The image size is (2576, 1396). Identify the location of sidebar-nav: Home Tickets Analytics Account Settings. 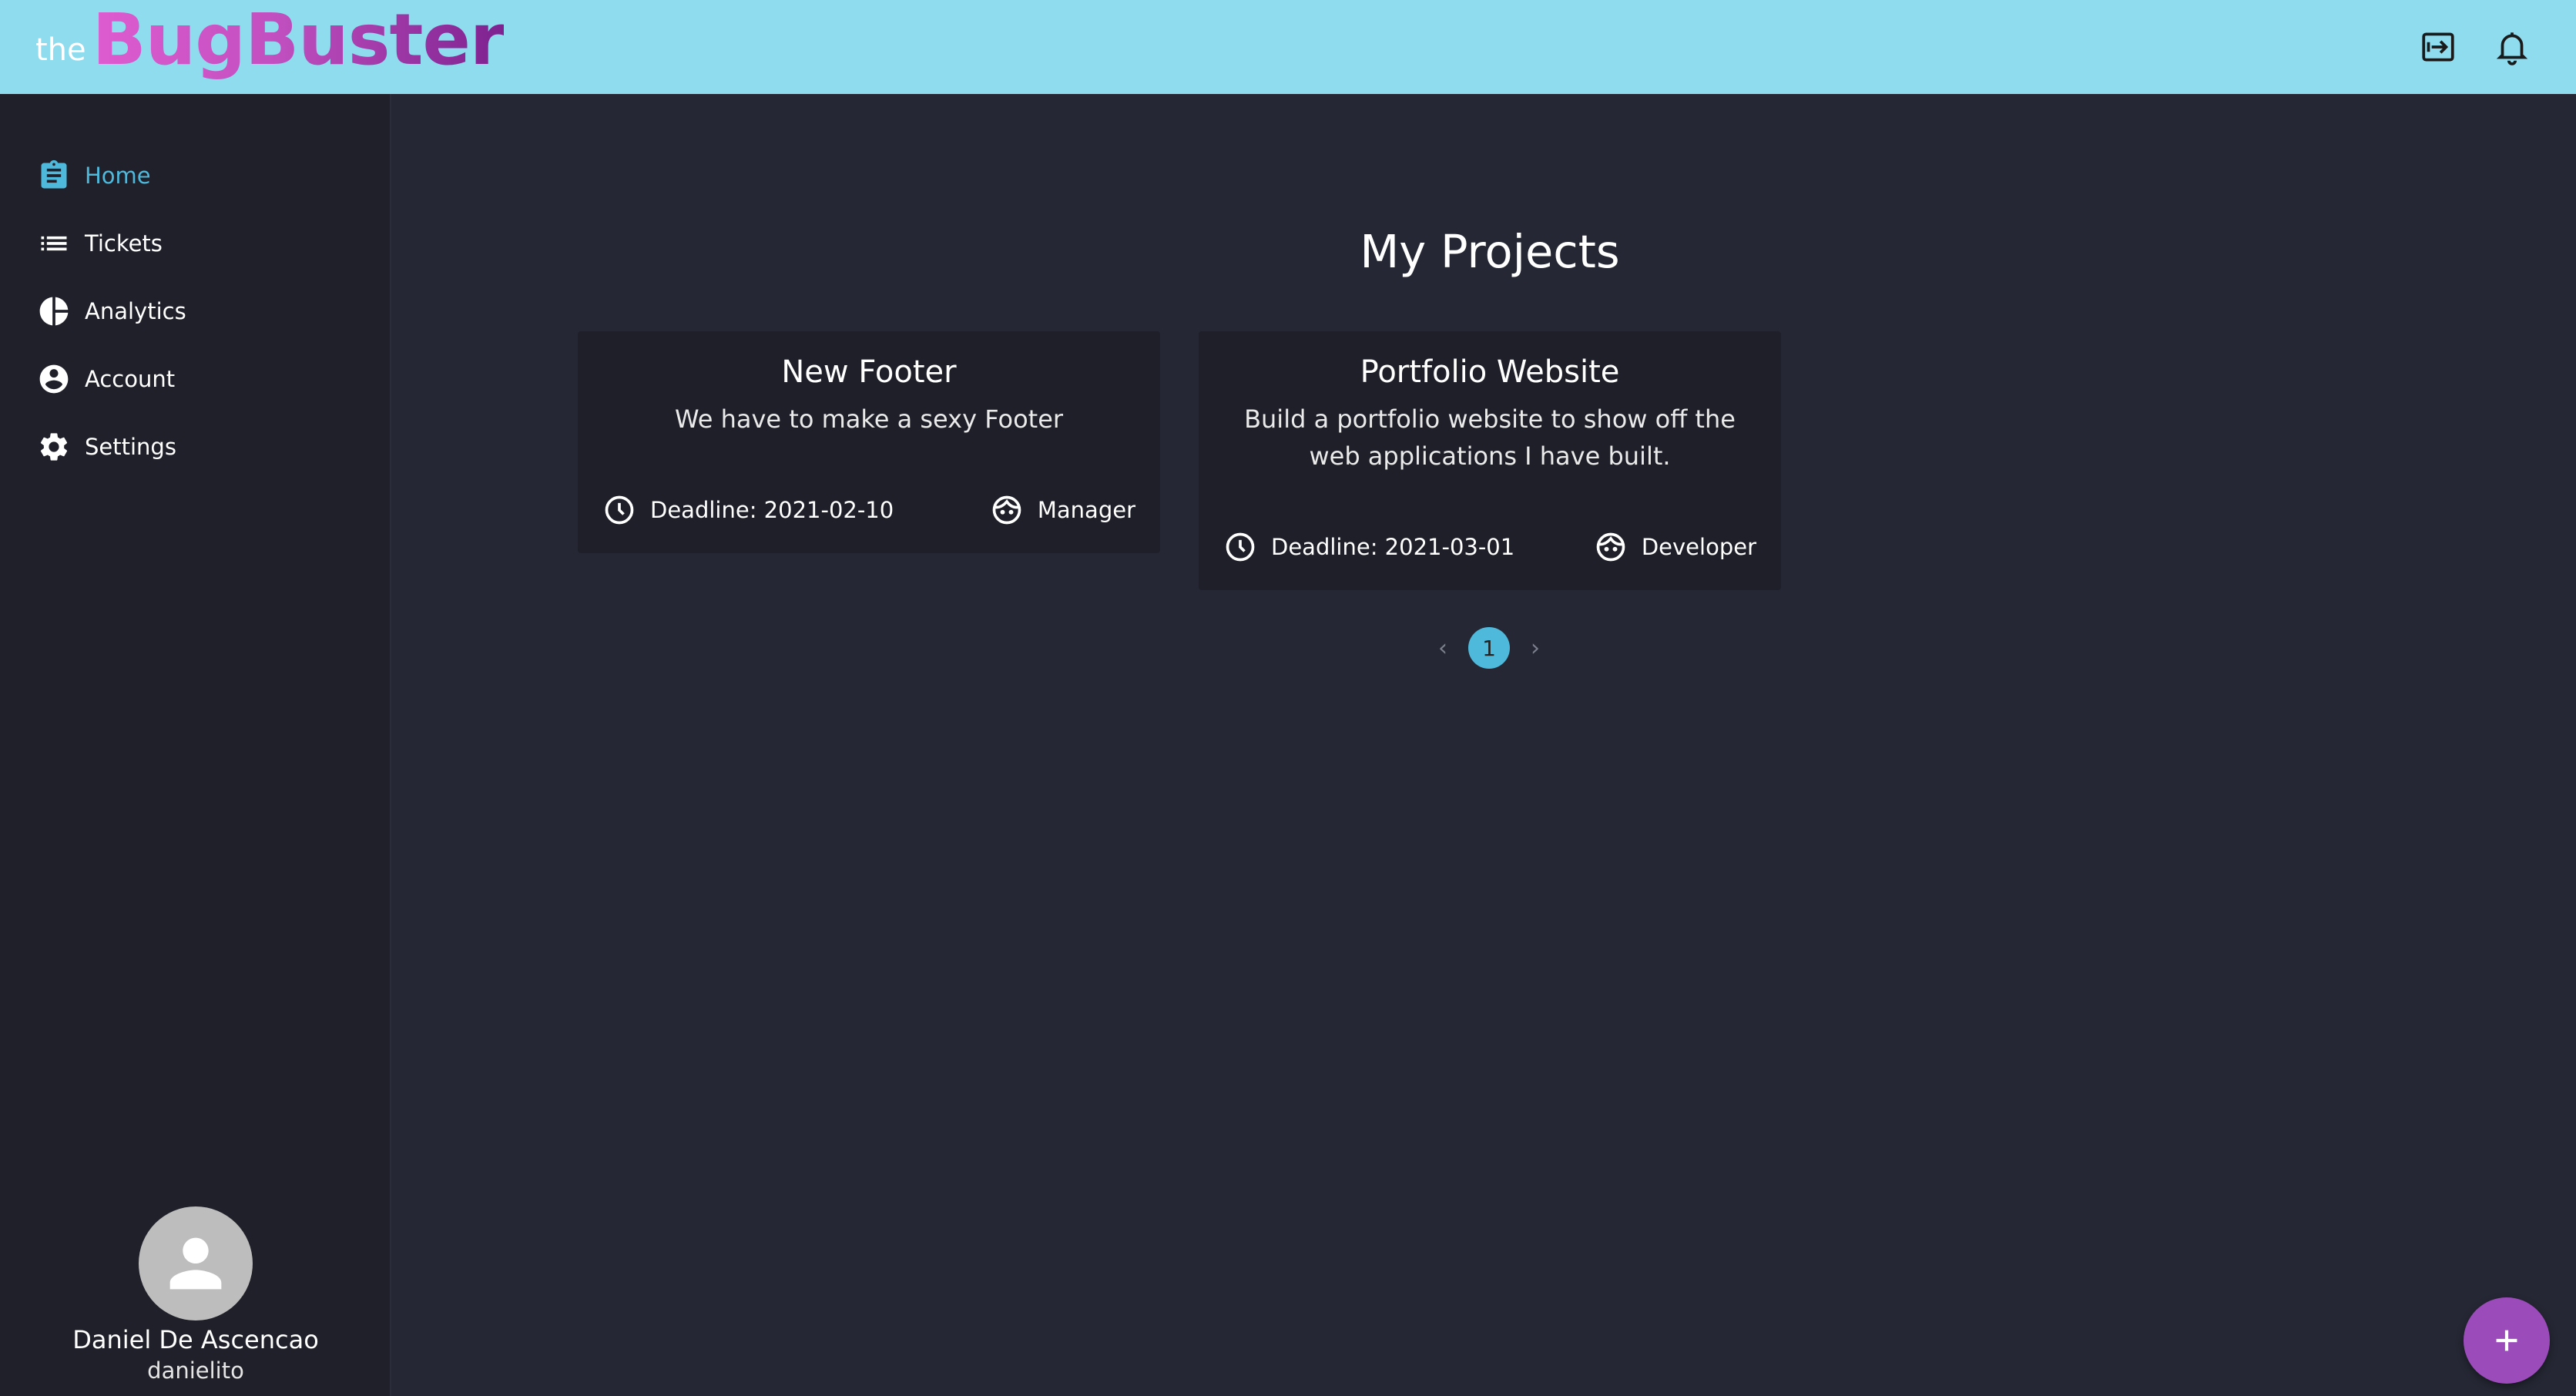
(195, 312).